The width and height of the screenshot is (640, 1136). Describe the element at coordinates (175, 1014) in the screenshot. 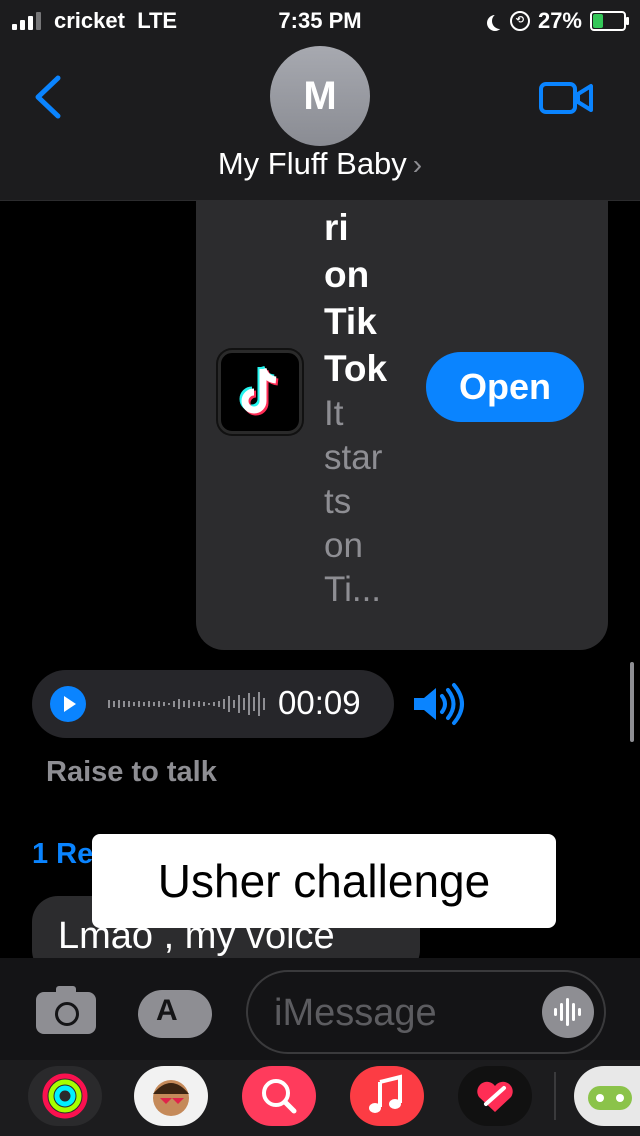

I see `app-store-icon: A` at that location.